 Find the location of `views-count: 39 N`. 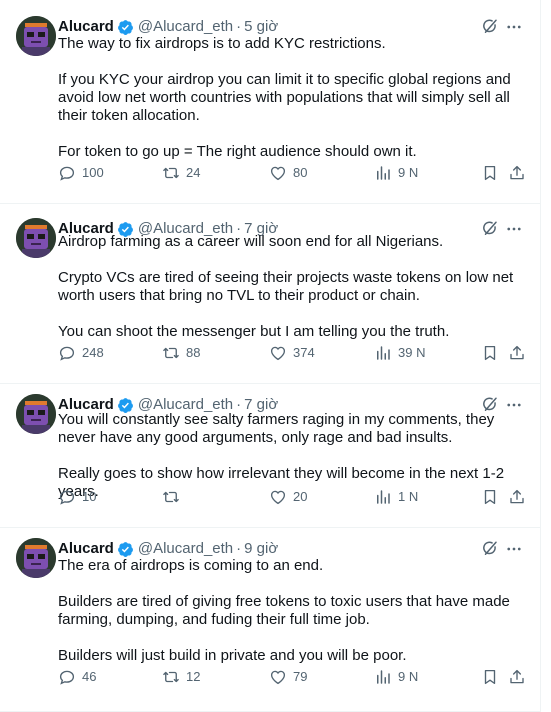

views-count: 39 N is located at coordinates (412, 352).